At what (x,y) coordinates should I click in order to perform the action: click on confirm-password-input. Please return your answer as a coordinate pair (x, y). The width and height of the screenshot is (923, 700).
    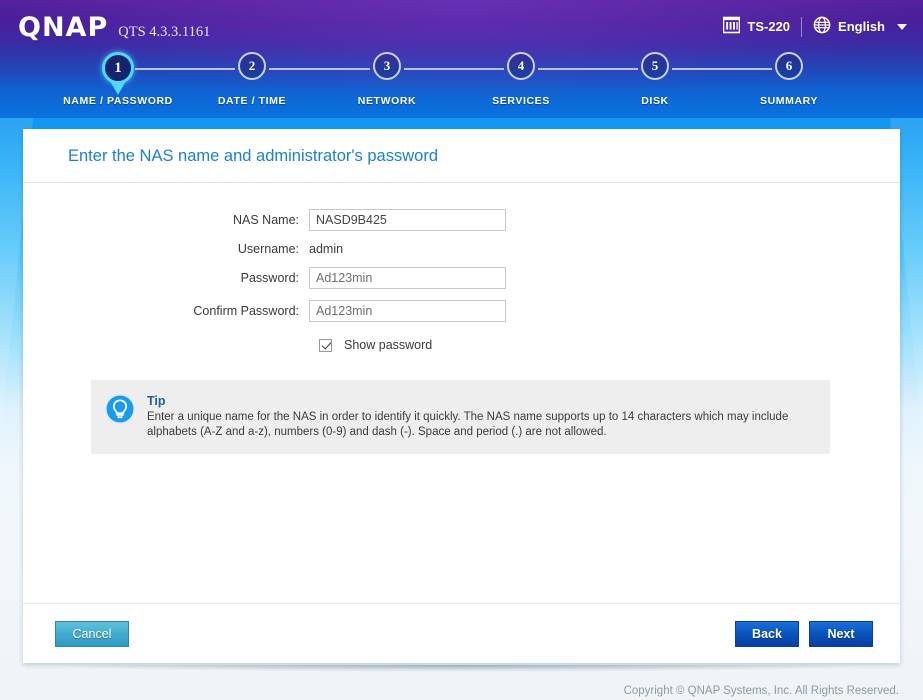
    Looking at the image, I should click on (407, 311).